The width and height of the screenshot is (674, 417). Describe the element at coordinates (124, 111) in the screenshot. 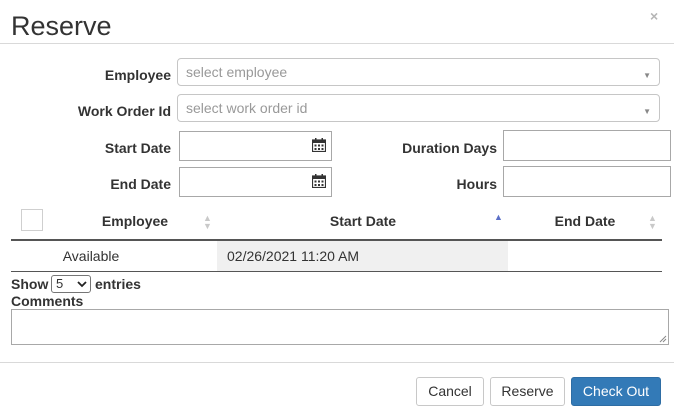

I see `work-order-label: Work Order Id` at that location.